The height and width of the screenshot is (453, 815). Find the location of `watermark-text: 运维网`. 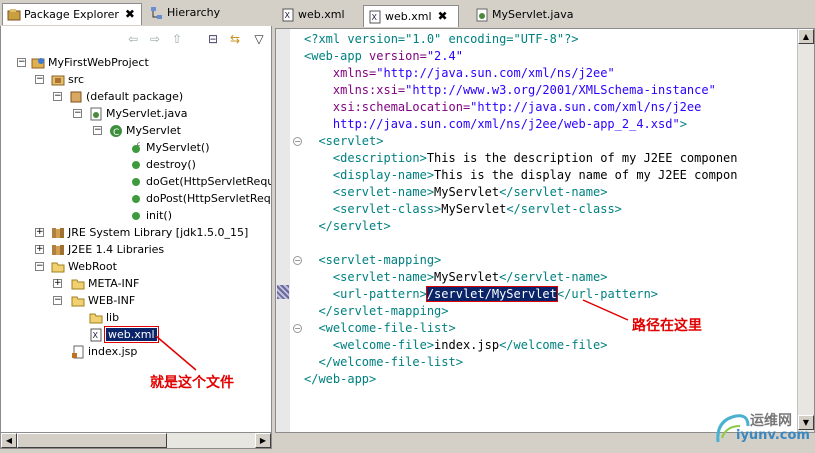

watermark-text: 运维网 is located at coordinates (771, 421).